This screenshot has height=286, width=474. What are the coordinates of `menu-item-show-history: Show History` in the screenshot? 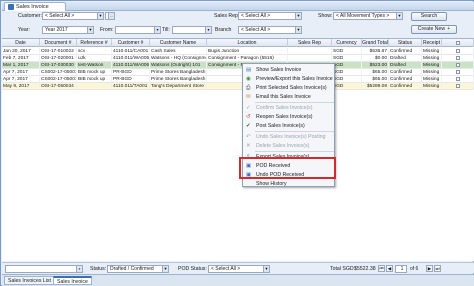 It's located at (289, 184).